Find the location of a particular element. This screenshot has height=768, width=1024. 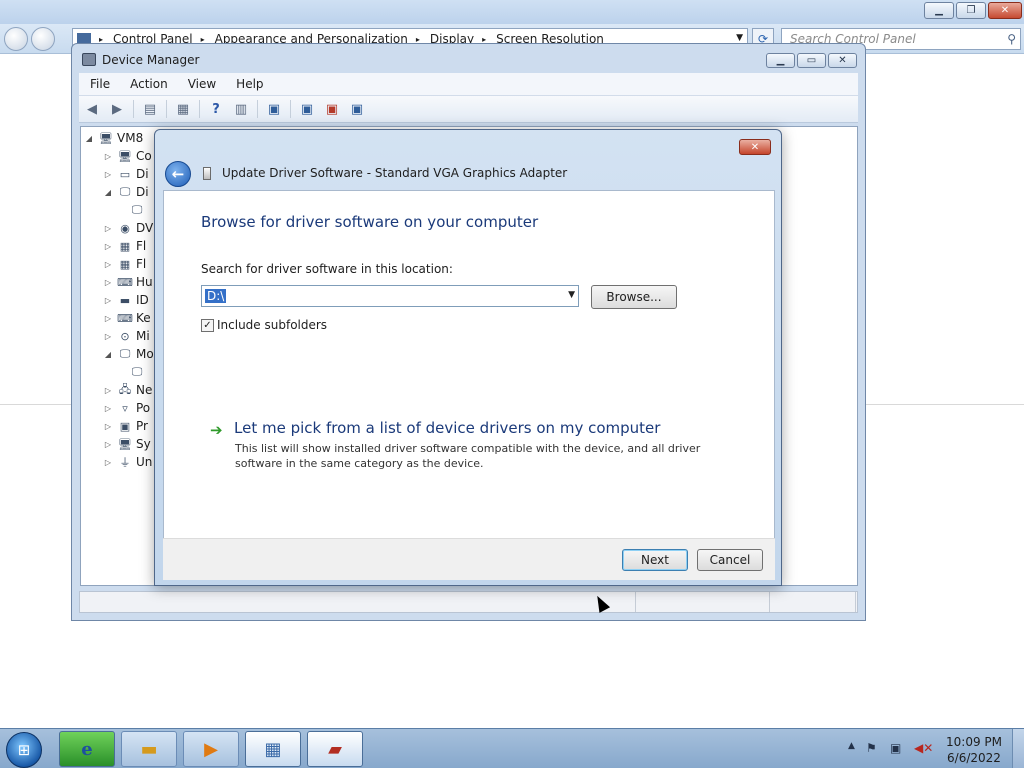

show-hide-console-tree-icon: ▤ is located at coordinates (150, 109).